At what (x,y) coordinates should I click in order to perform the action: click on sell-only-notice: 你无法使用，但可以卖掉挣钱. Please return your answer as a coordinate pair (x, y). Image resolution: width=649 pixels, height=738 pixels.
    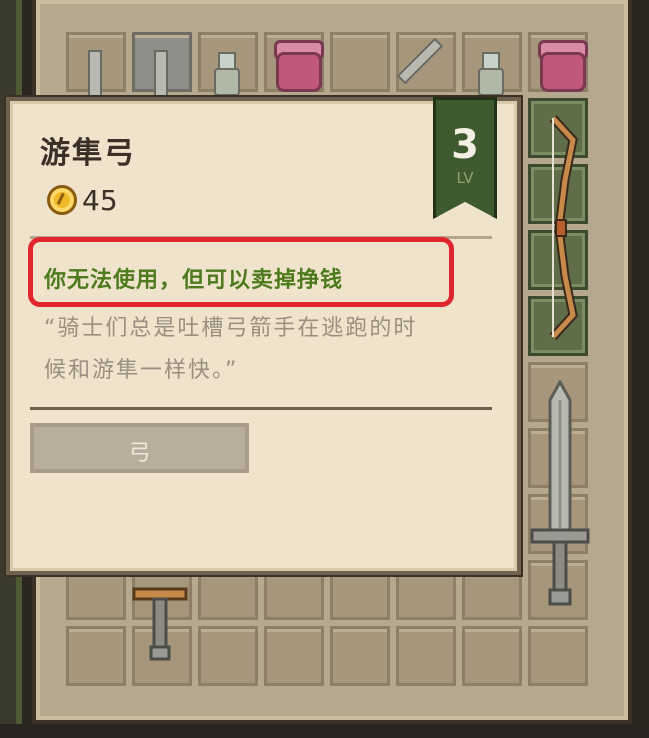
    Looking at the image, I should click on (194, 280).